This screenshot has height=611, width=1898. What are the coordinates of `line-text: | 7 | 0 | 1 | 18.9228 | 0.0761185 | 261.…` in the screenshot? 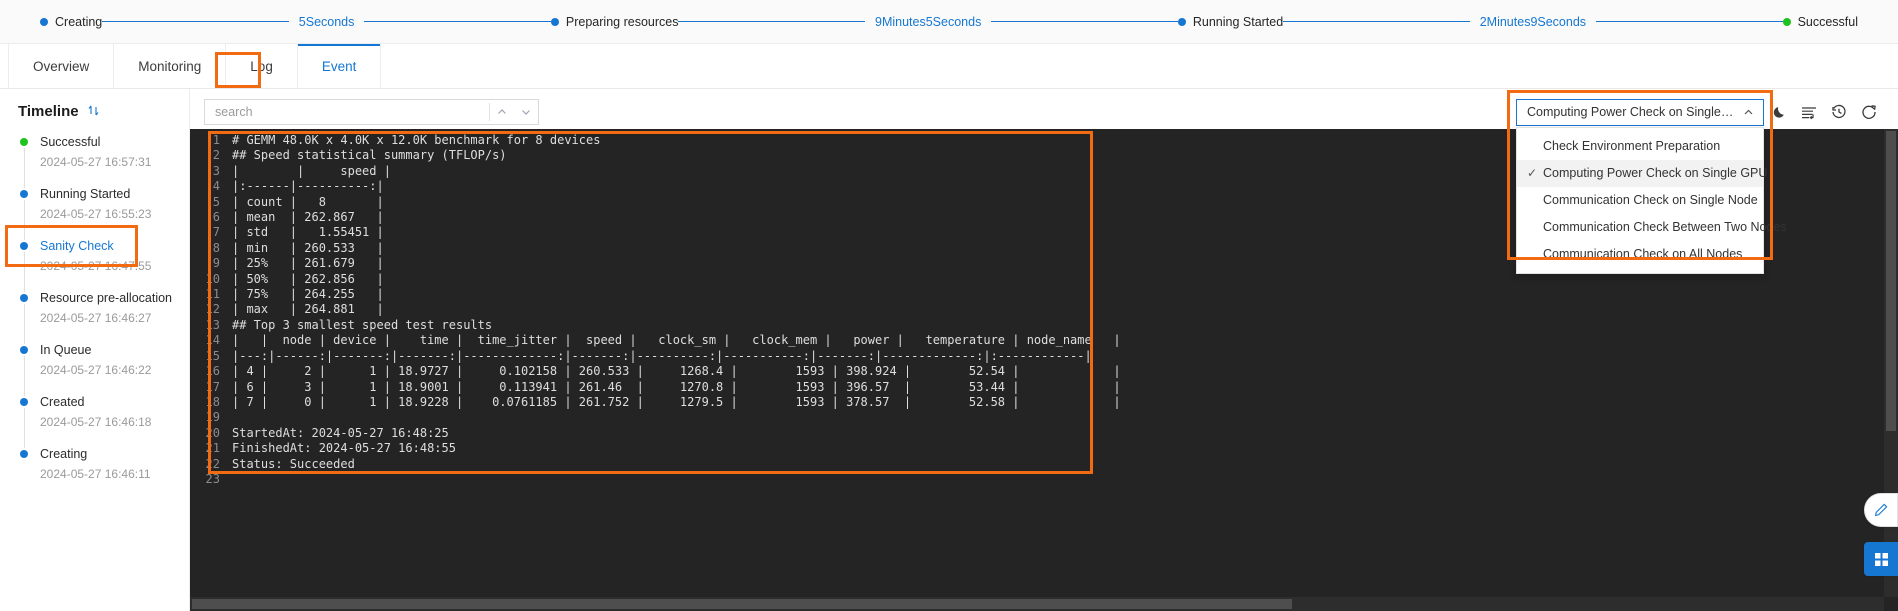 It's located at (676, 401).